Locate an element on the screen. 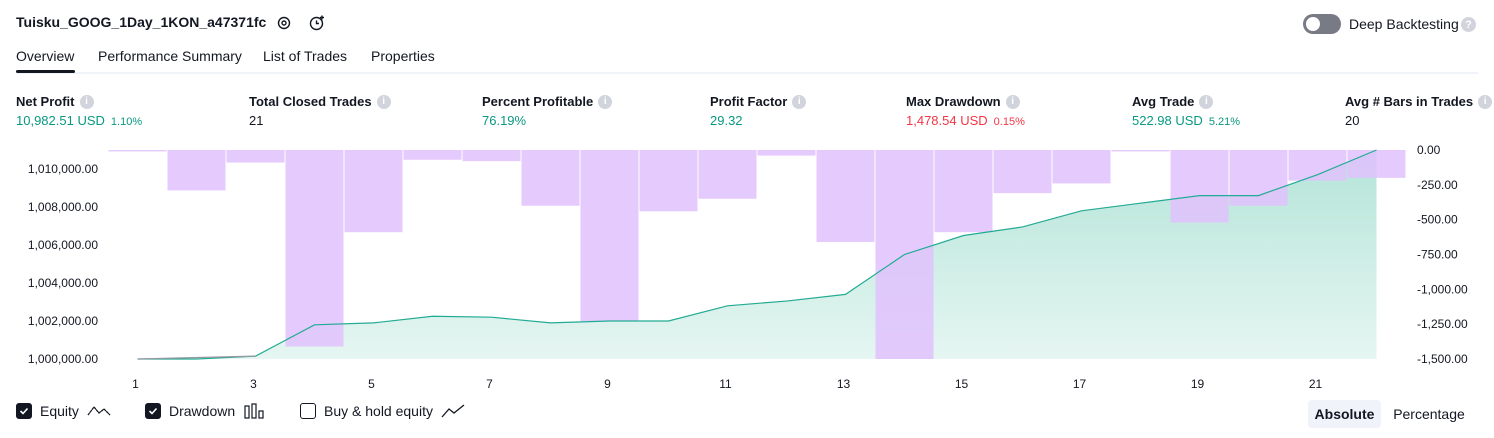  x-axis-tick-label: 21 is located at coordinates (1316, 384).